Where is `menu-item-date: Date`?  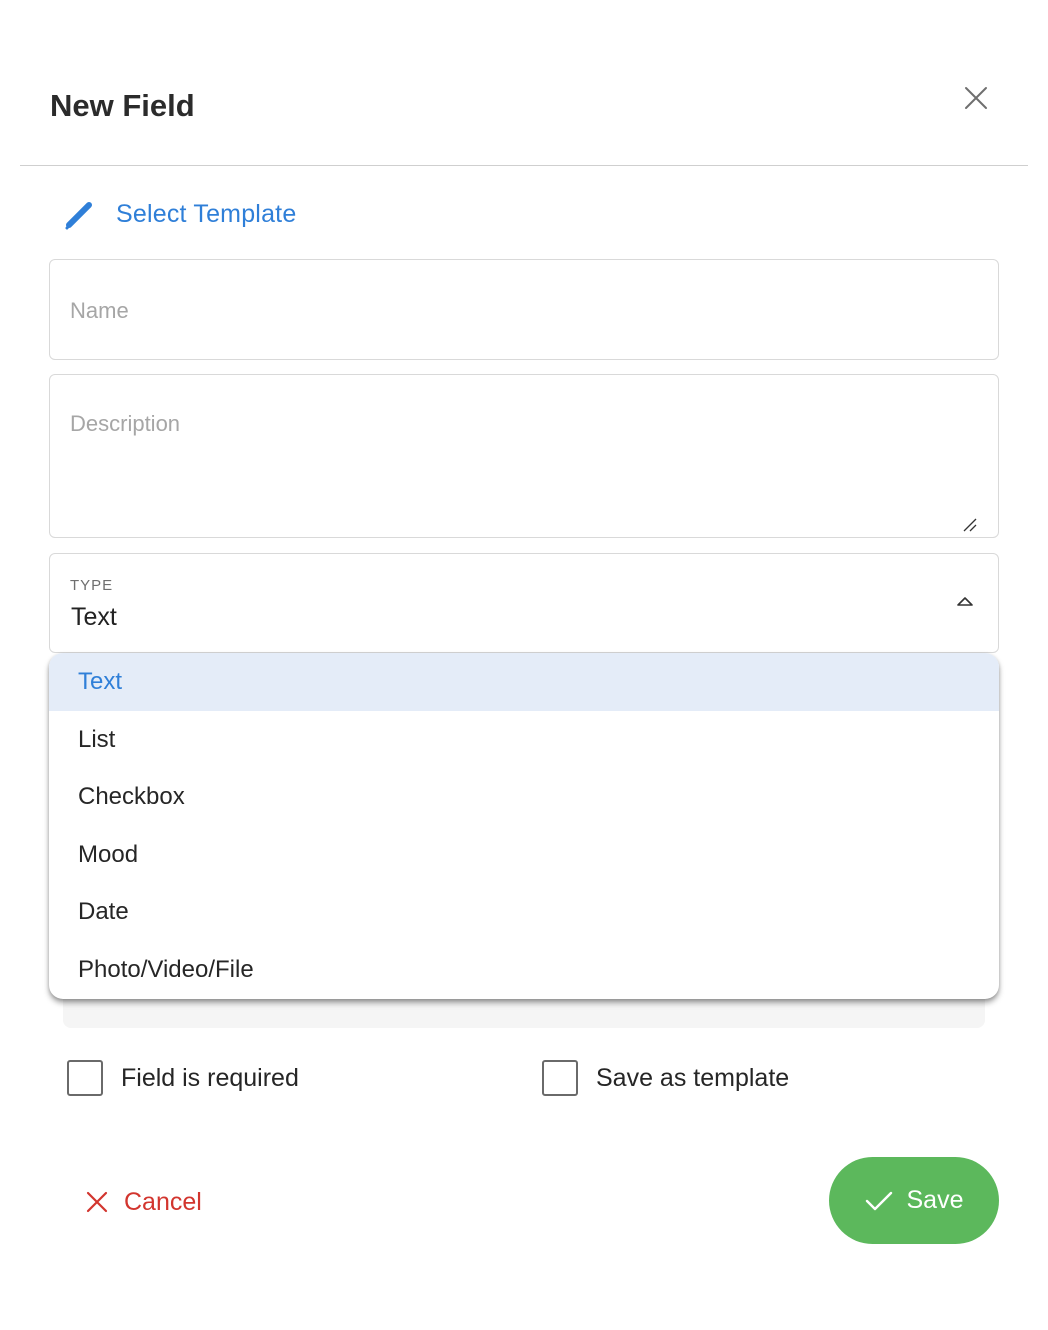
menu-item-date: Date is located at coordinates (524, 913).